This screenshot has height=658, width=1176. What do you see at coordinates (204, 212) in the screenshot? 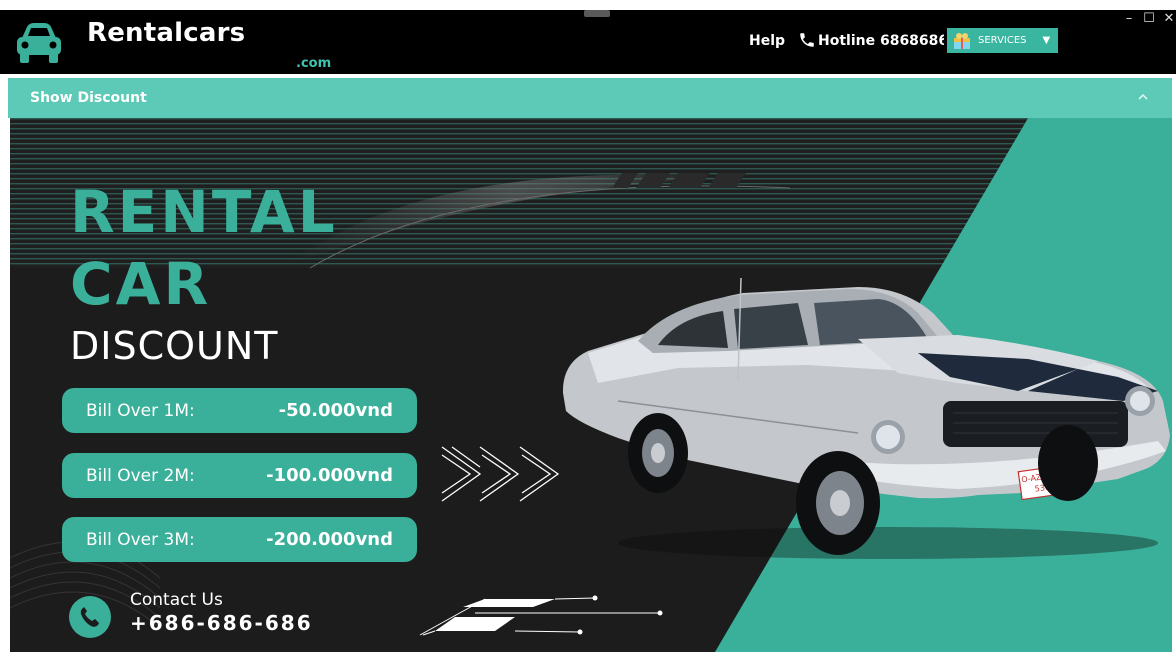
I see `title-line-rental: RENTAL` at bounding box center [204, 212].